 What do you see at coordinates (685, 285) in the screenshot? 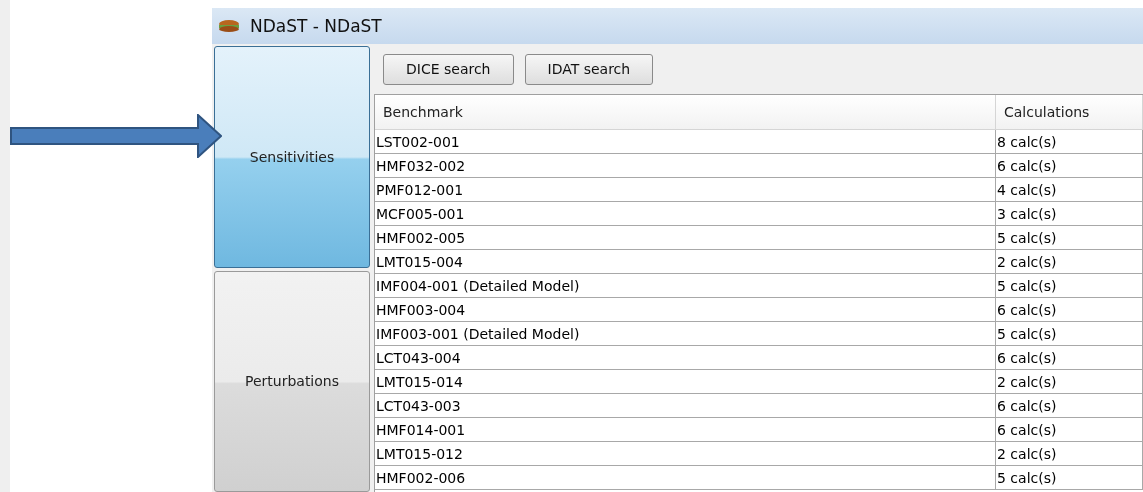
I see `table-cell: IMF004-001 (Detailed Model)` at bounding box center [685, 285].